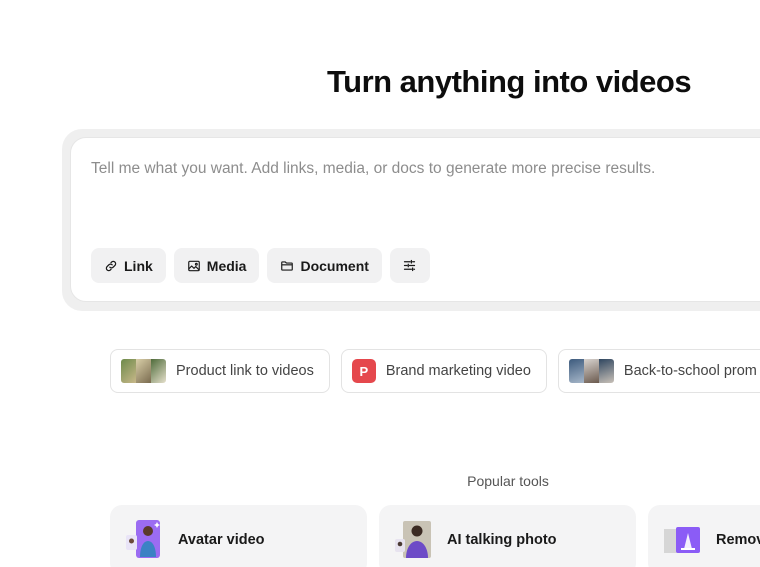  I want to click on popular-tools-list: Avatar video AI talking photo Remov, so click(435, 536).